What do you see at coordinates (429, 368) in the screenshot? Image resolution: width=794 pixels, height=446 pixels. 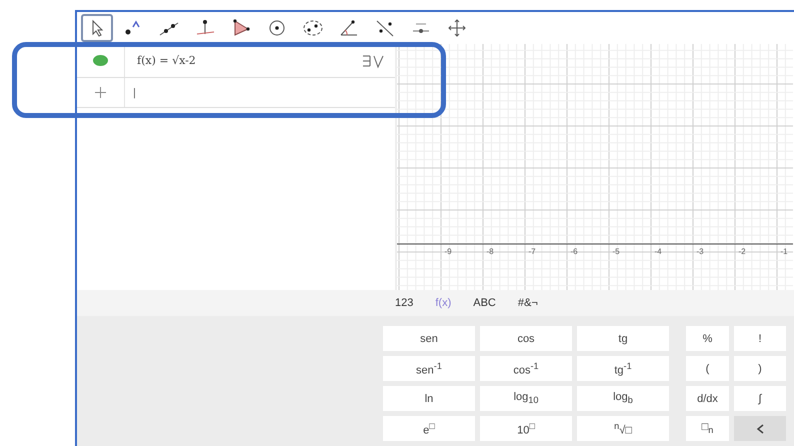 I see `keyboard-key: sen$^{-1}$` at bounding box center [429, 368].